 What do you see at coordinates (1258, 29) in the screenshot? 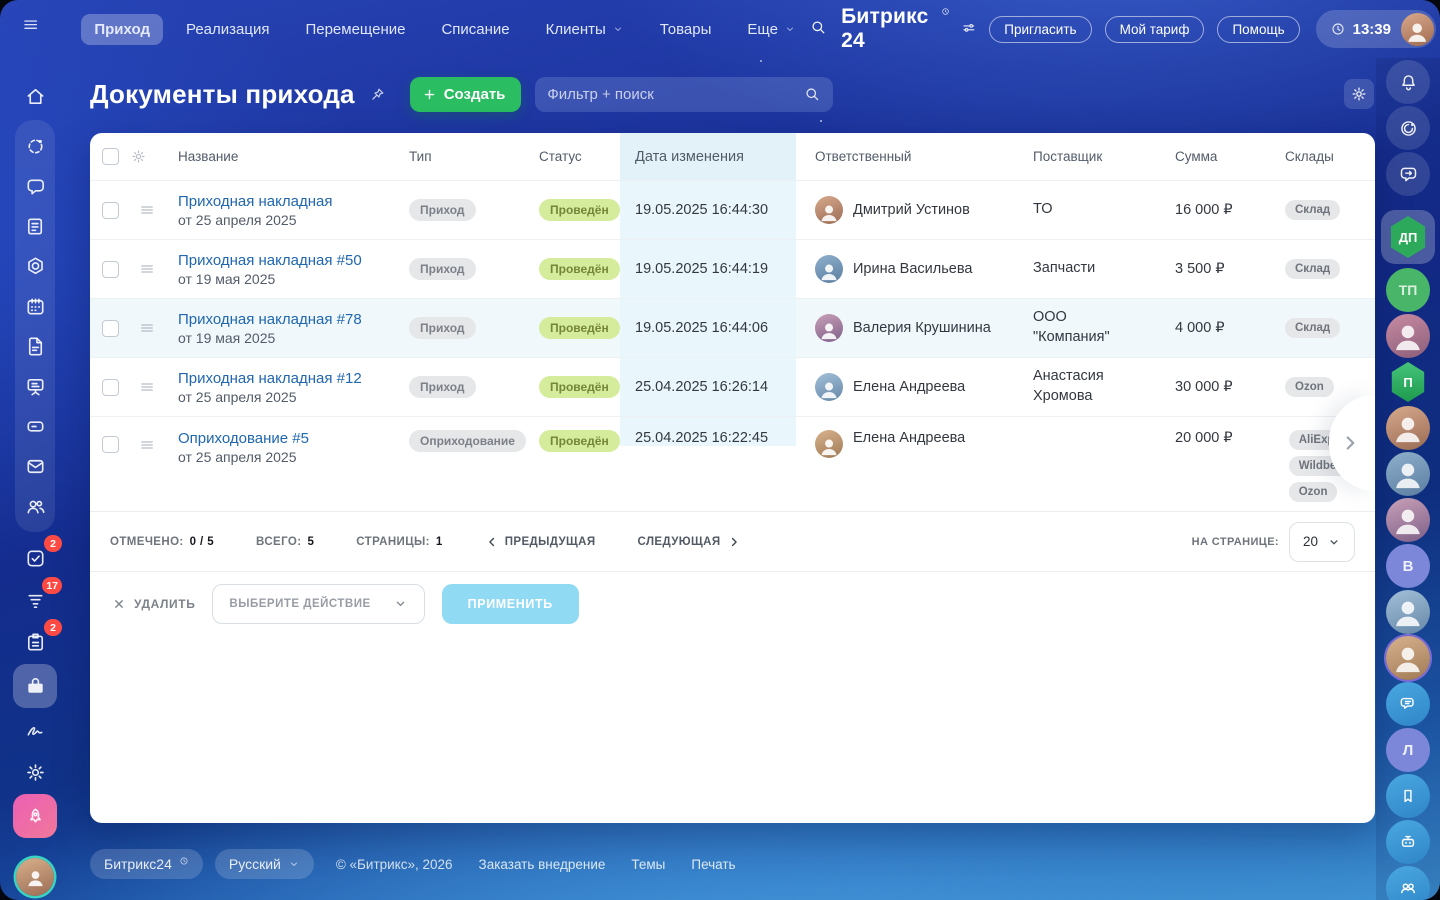
I see `help-button: Помощь` at bounding box center [1258, 29].